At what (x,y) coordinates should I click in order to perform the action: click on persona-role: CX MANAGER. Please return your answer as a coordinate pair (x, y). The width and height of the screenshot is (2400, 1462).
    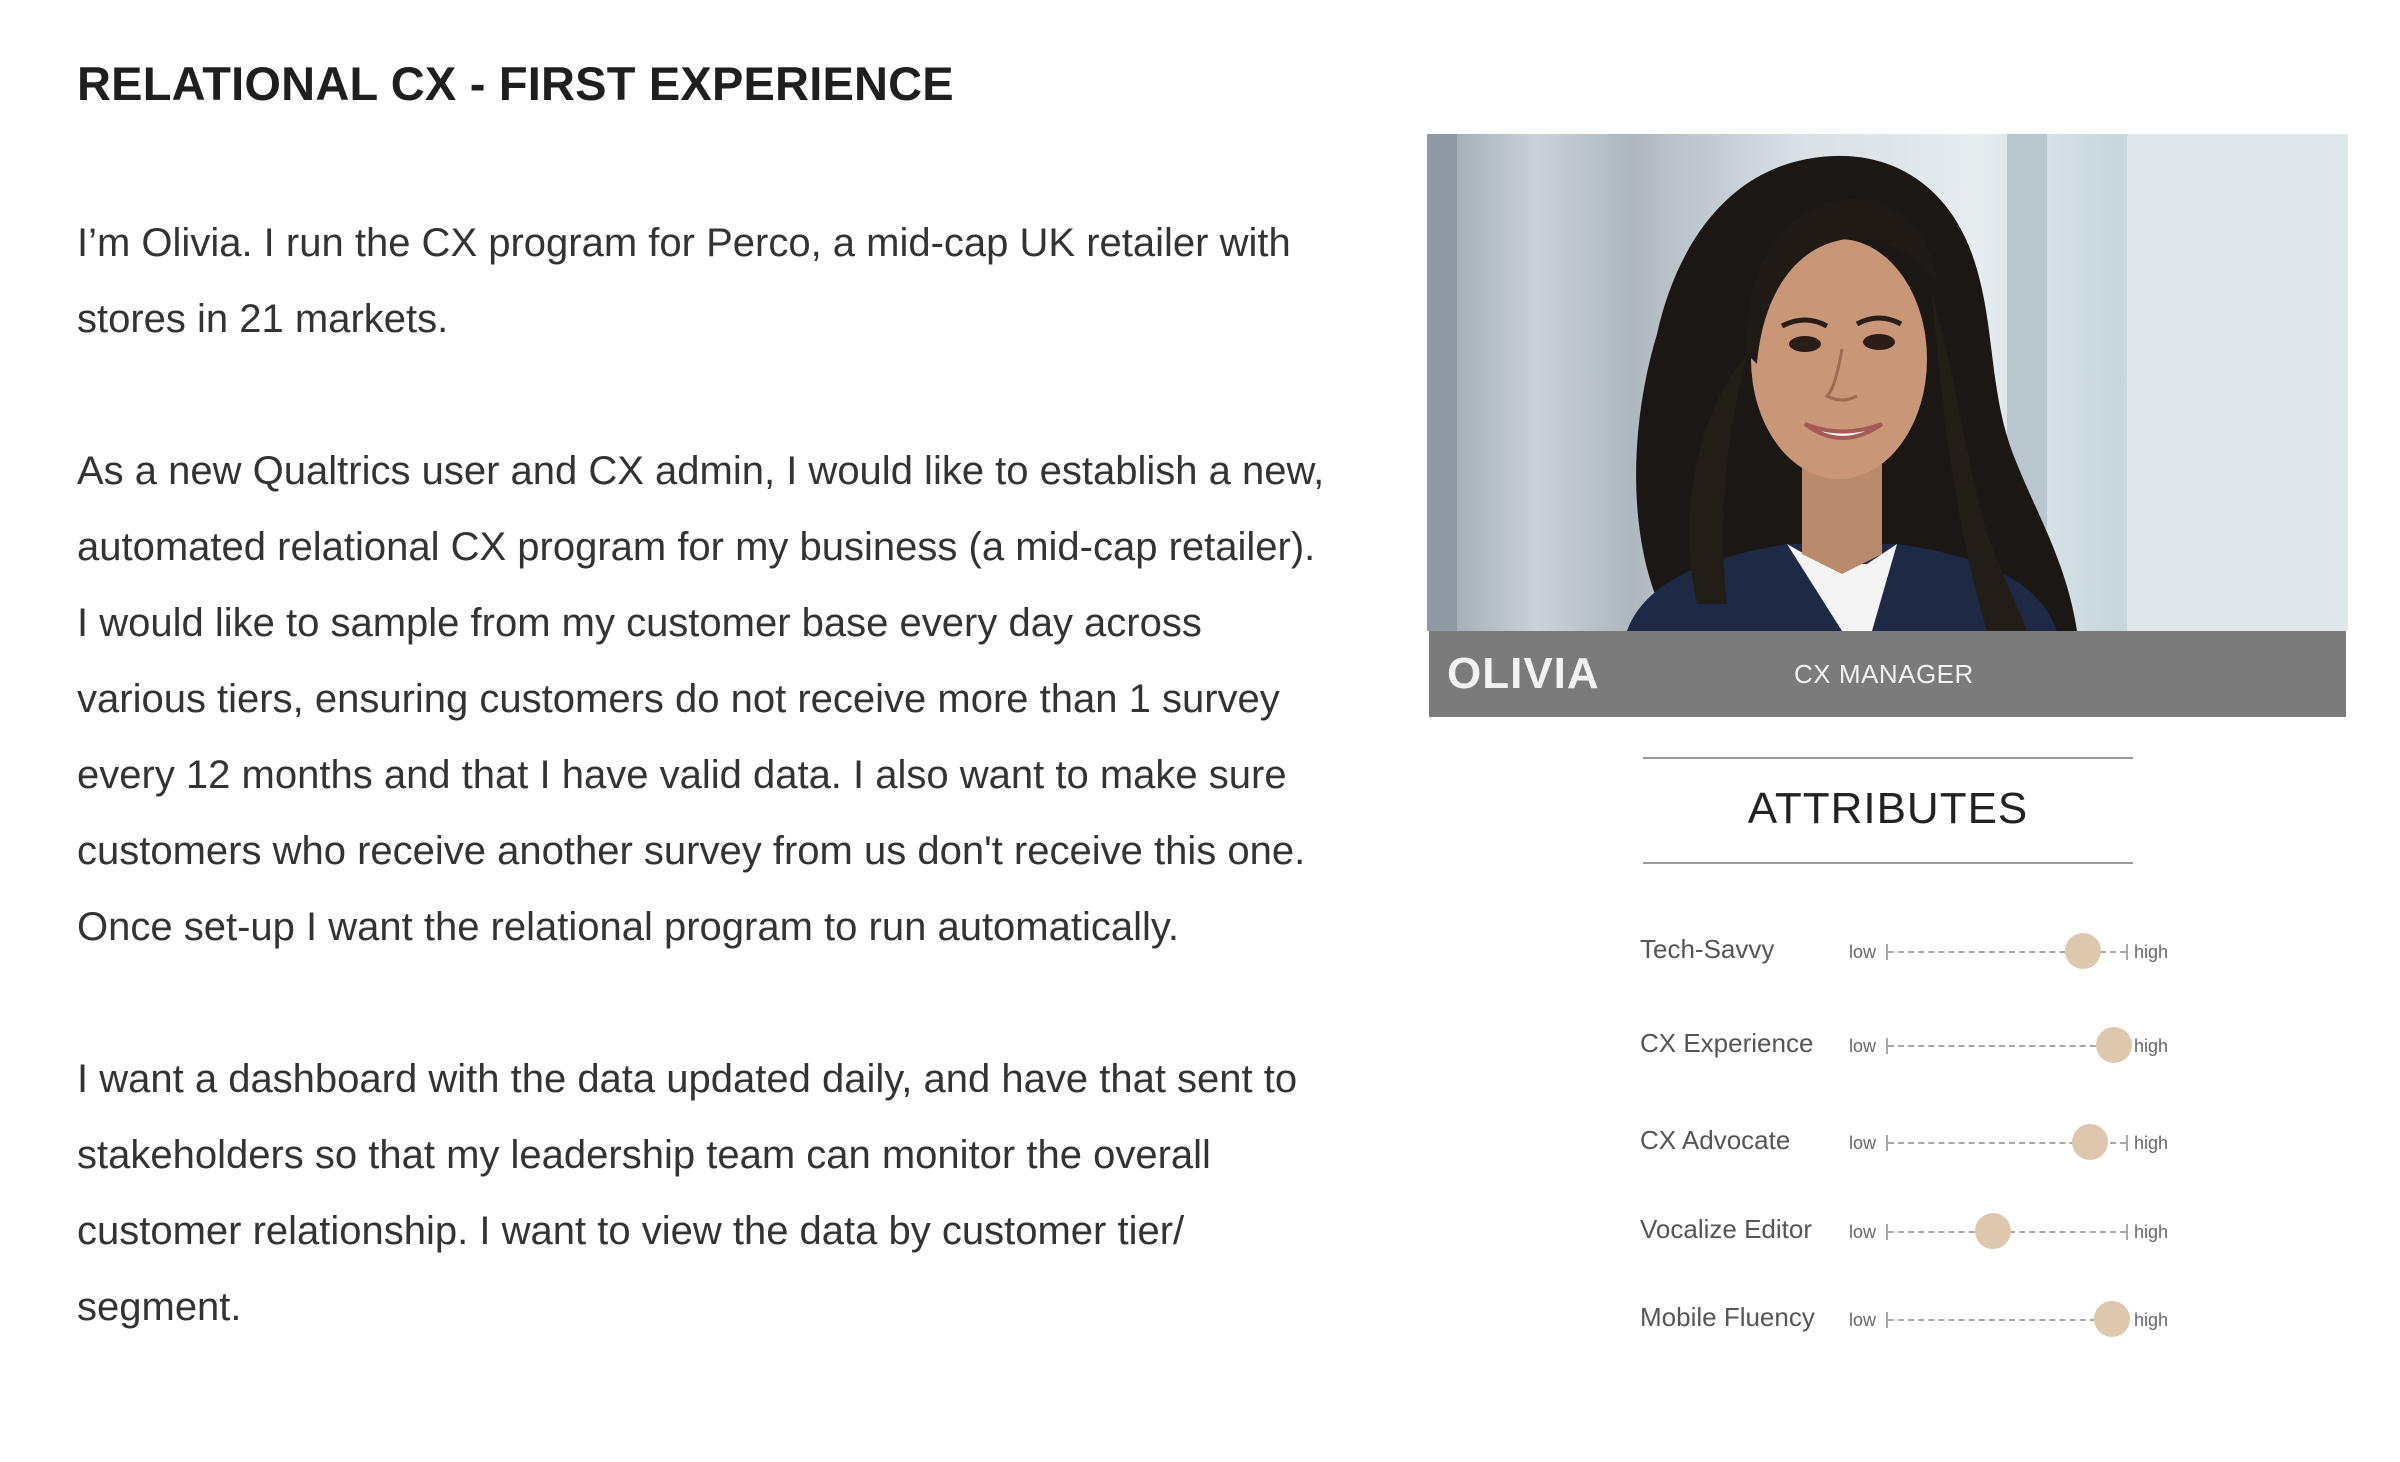
    Looking at the image, I should click on (1884, 674).